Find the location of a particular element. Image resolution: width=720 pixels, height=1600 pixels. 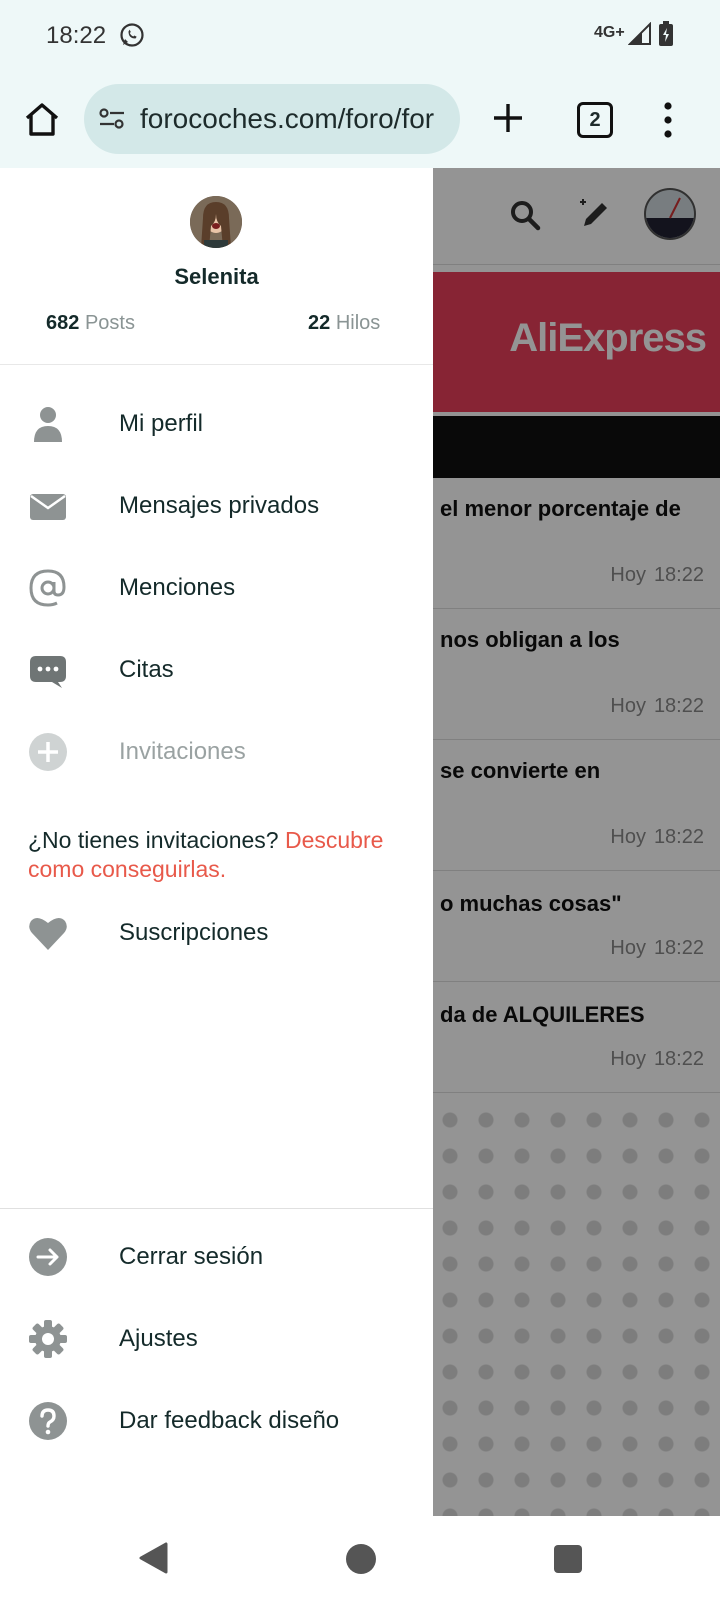

new-tab-icon is located at coordinates (508, 118).